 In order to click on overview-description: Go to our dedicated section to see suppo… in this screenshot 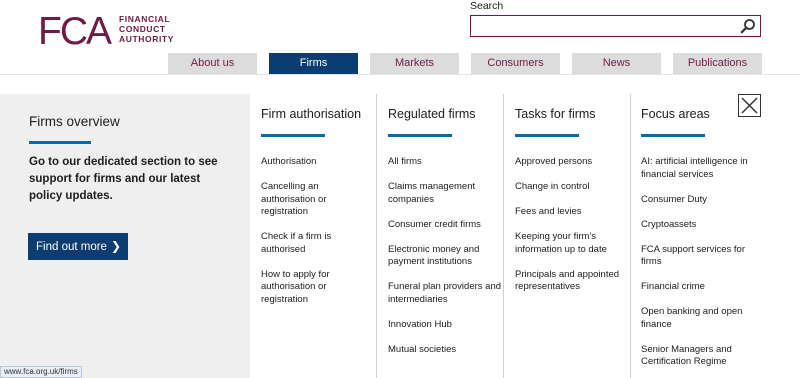, I will do `click(123, 179)`.